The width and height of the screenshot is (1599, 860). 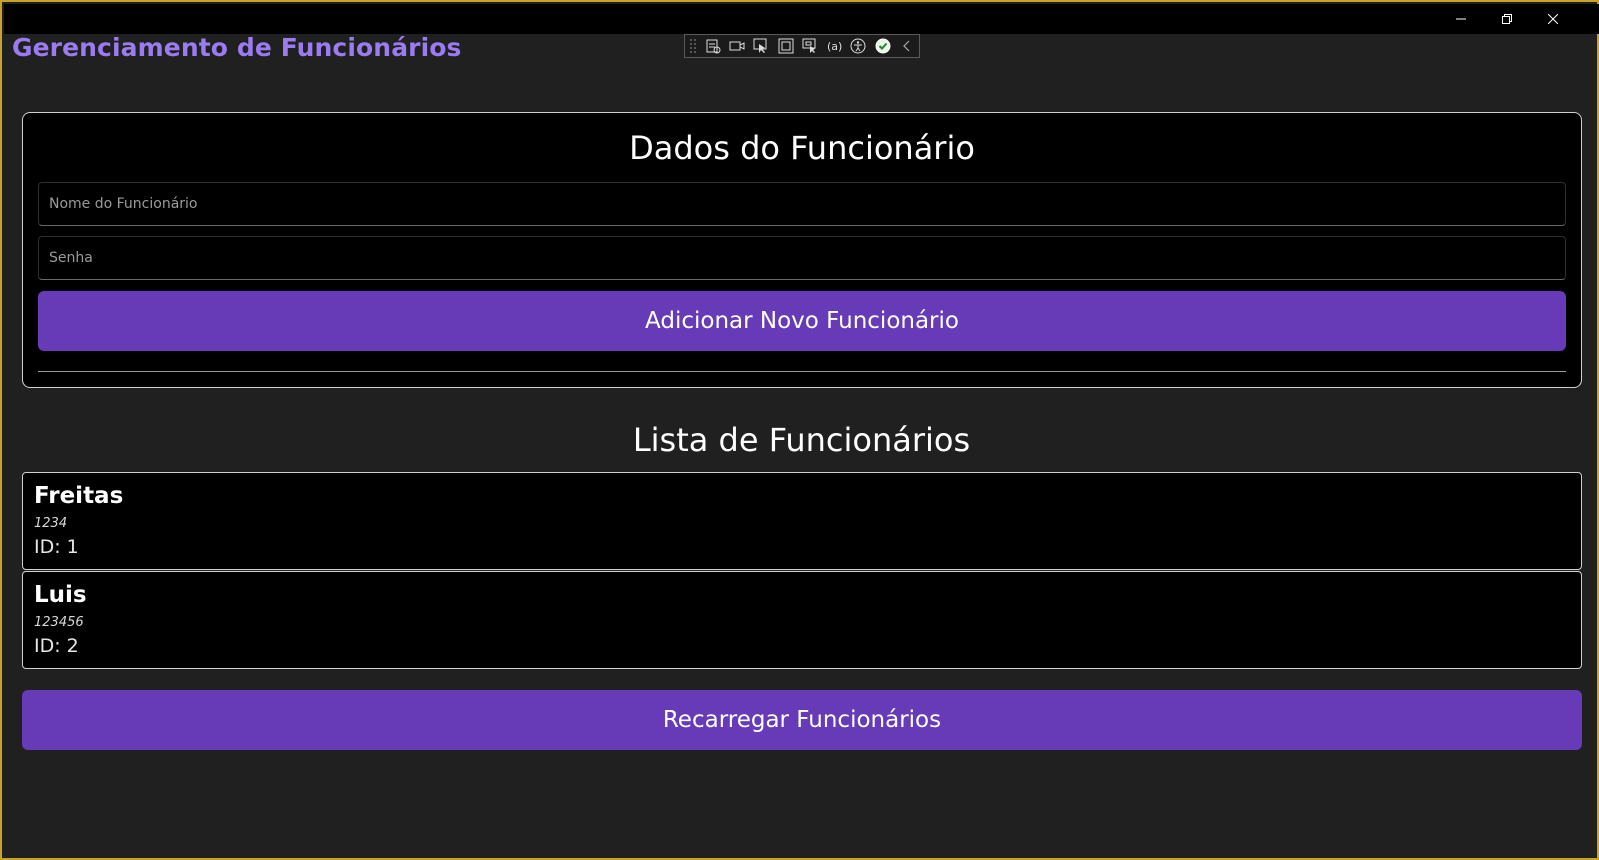 I want to click on select-element-icon, so click(x=761, y=46).